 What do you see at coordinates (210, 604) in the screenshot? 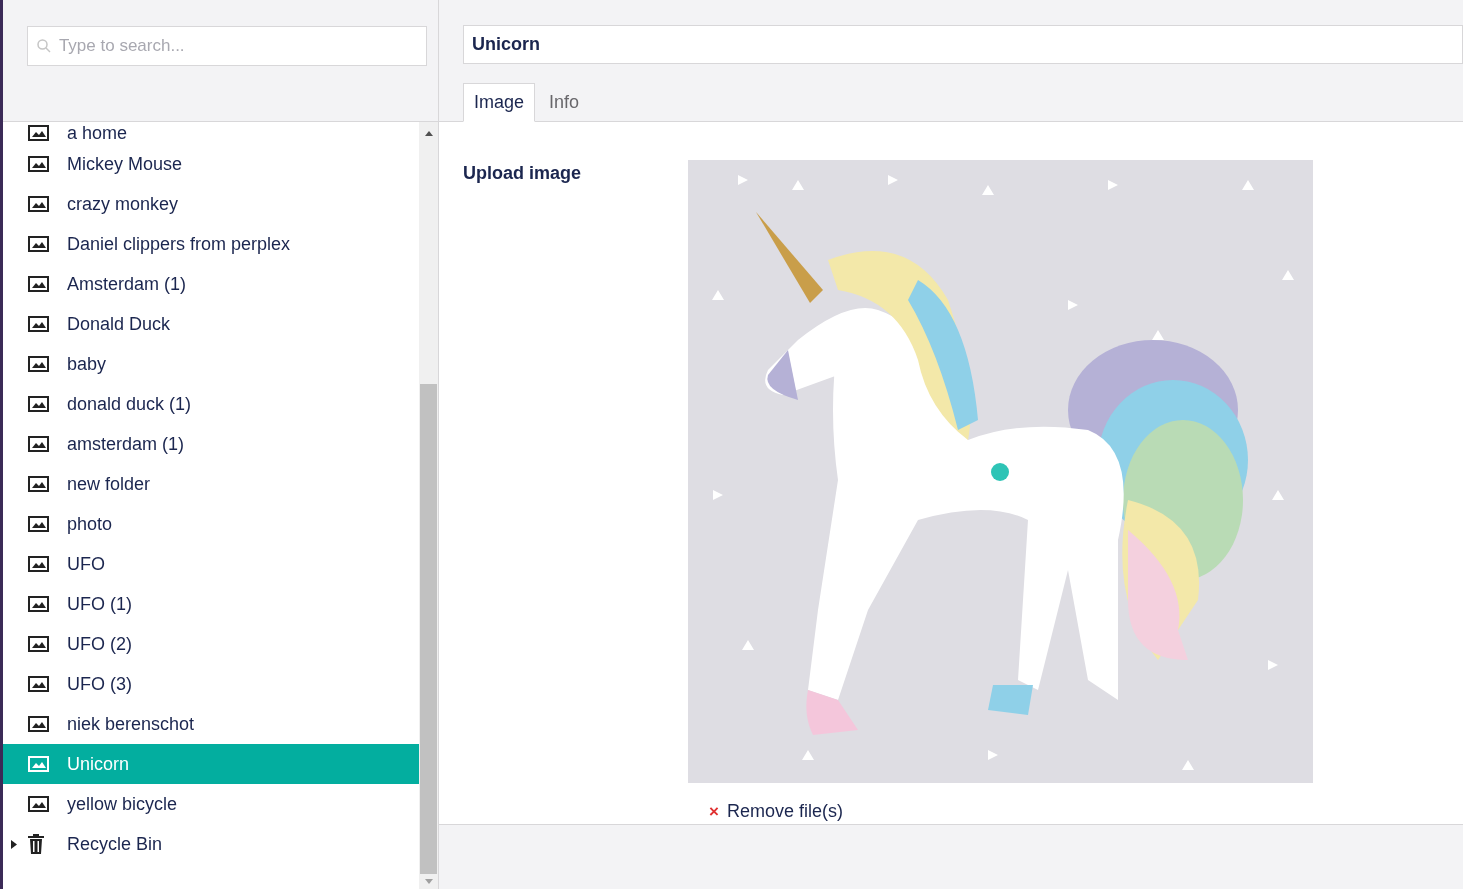
I see `tree-item: UFO (1)` at bounding box center [210, 604].